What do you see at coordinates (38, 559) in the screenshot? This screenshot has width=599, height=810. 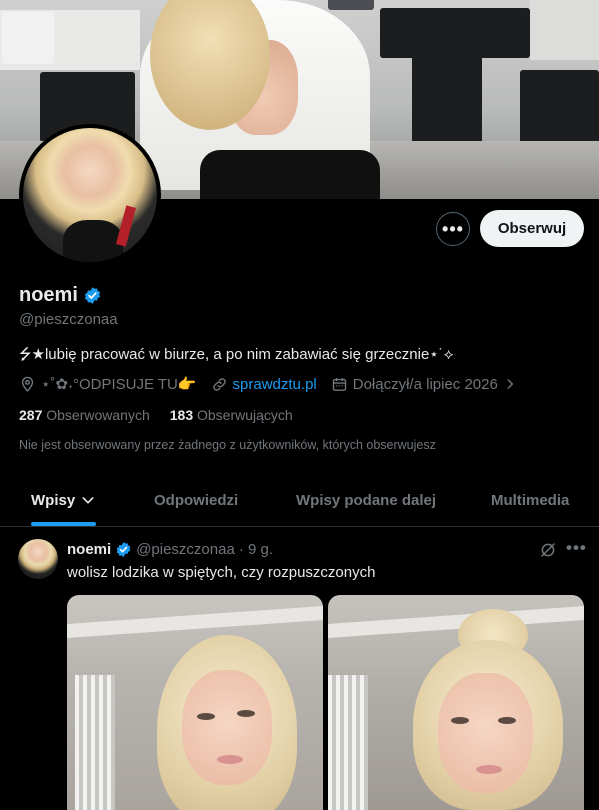 I see `post-author-avatar` at bounding box center [38, 559].